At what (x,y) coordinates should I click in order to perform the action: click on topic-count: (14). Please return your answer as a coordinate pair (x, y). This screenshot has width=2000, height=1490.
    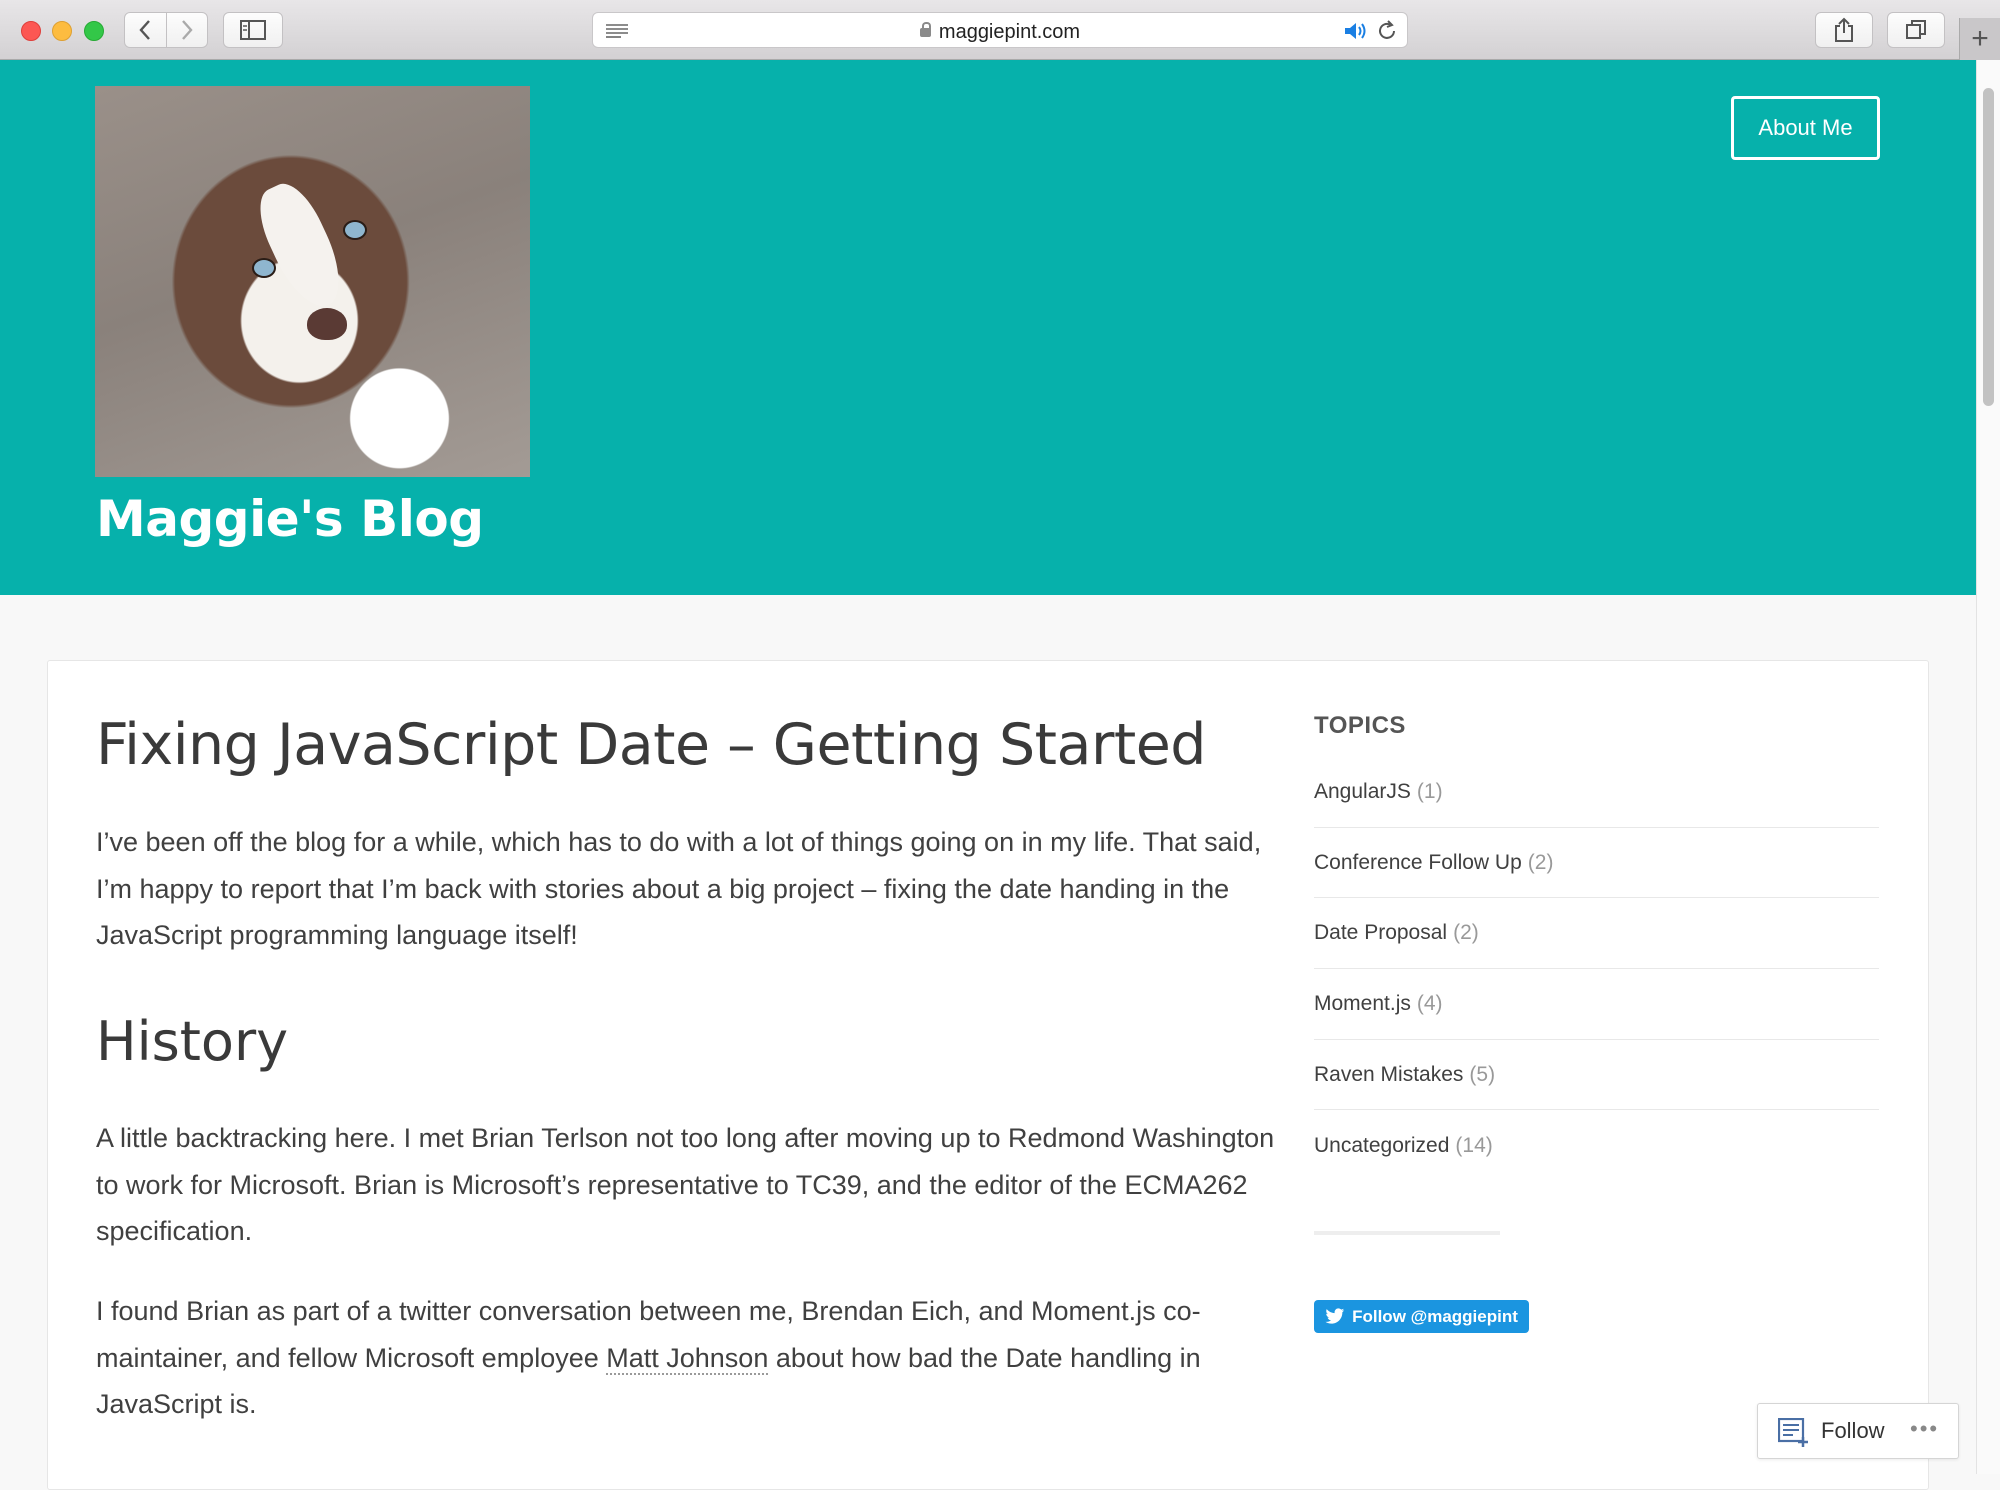
    Looking at the image, I should click on (1474, 1145).